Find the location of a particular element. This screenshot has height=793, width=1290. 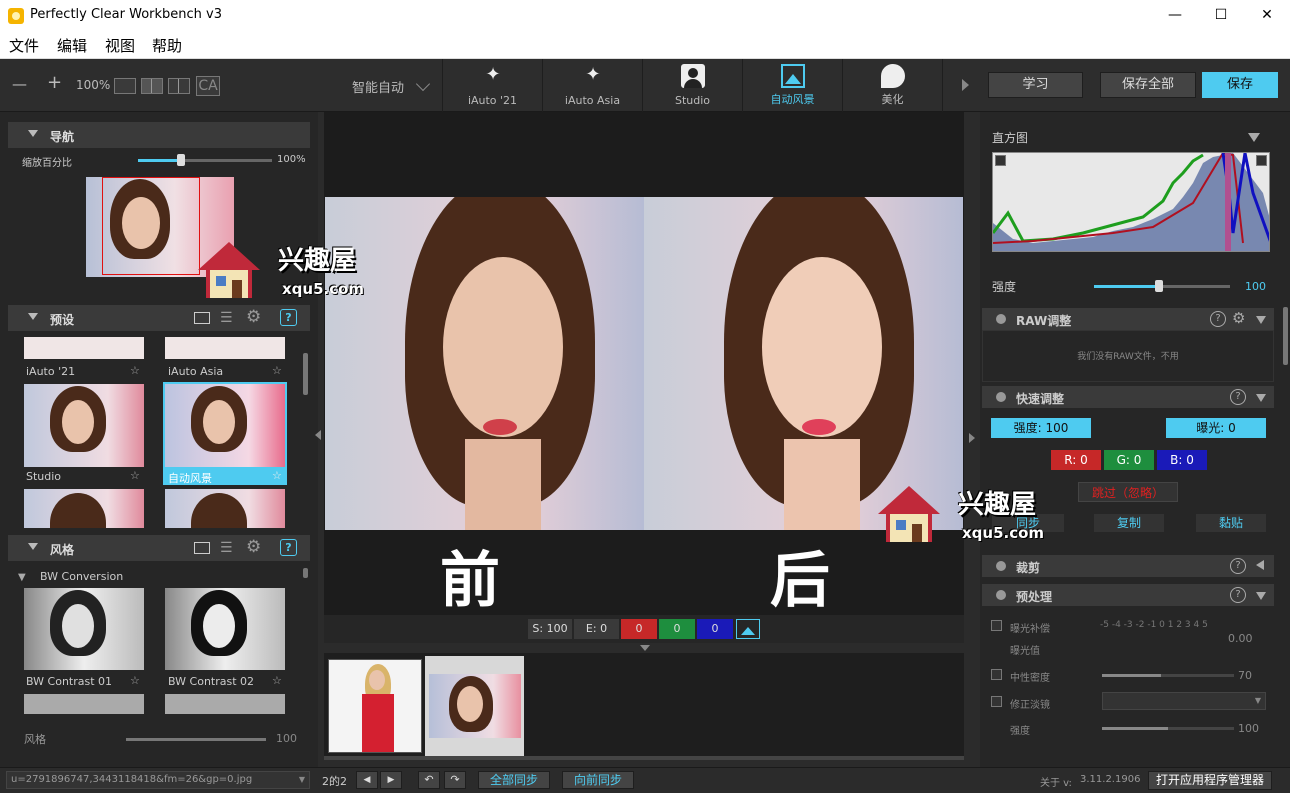

next-image-button: ▶ is located at coordinates (391, 780).